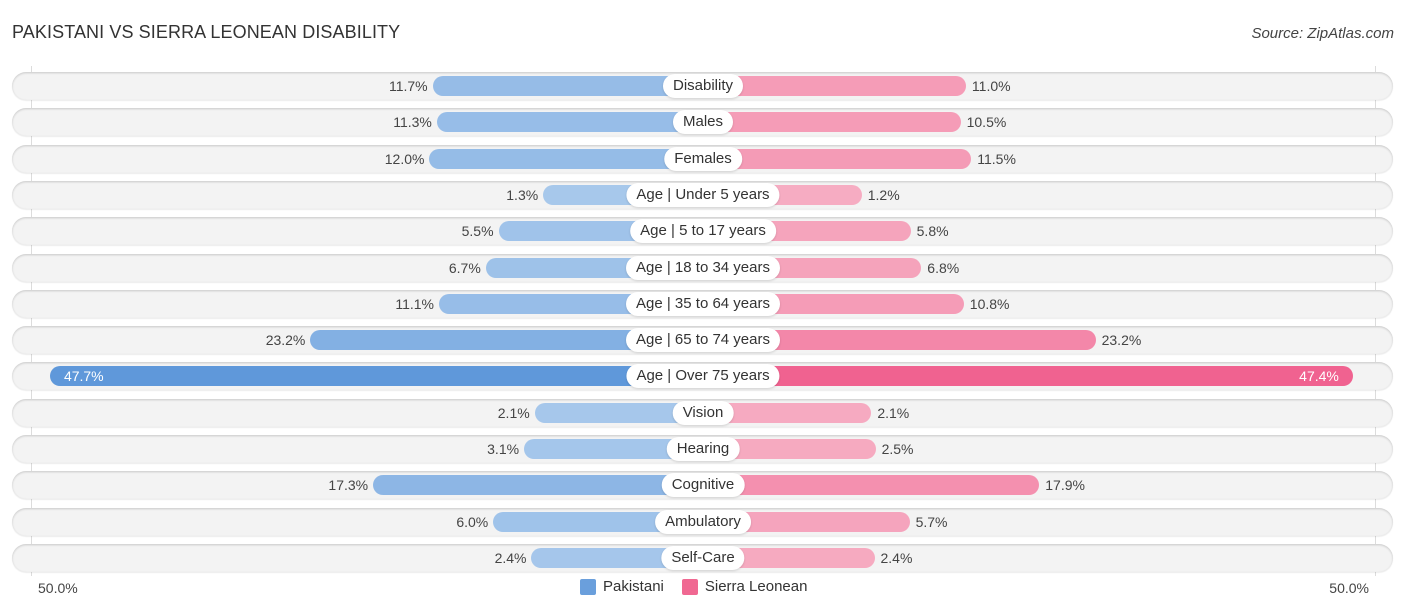  I want to click on category-label: Males, so click(703, 122).